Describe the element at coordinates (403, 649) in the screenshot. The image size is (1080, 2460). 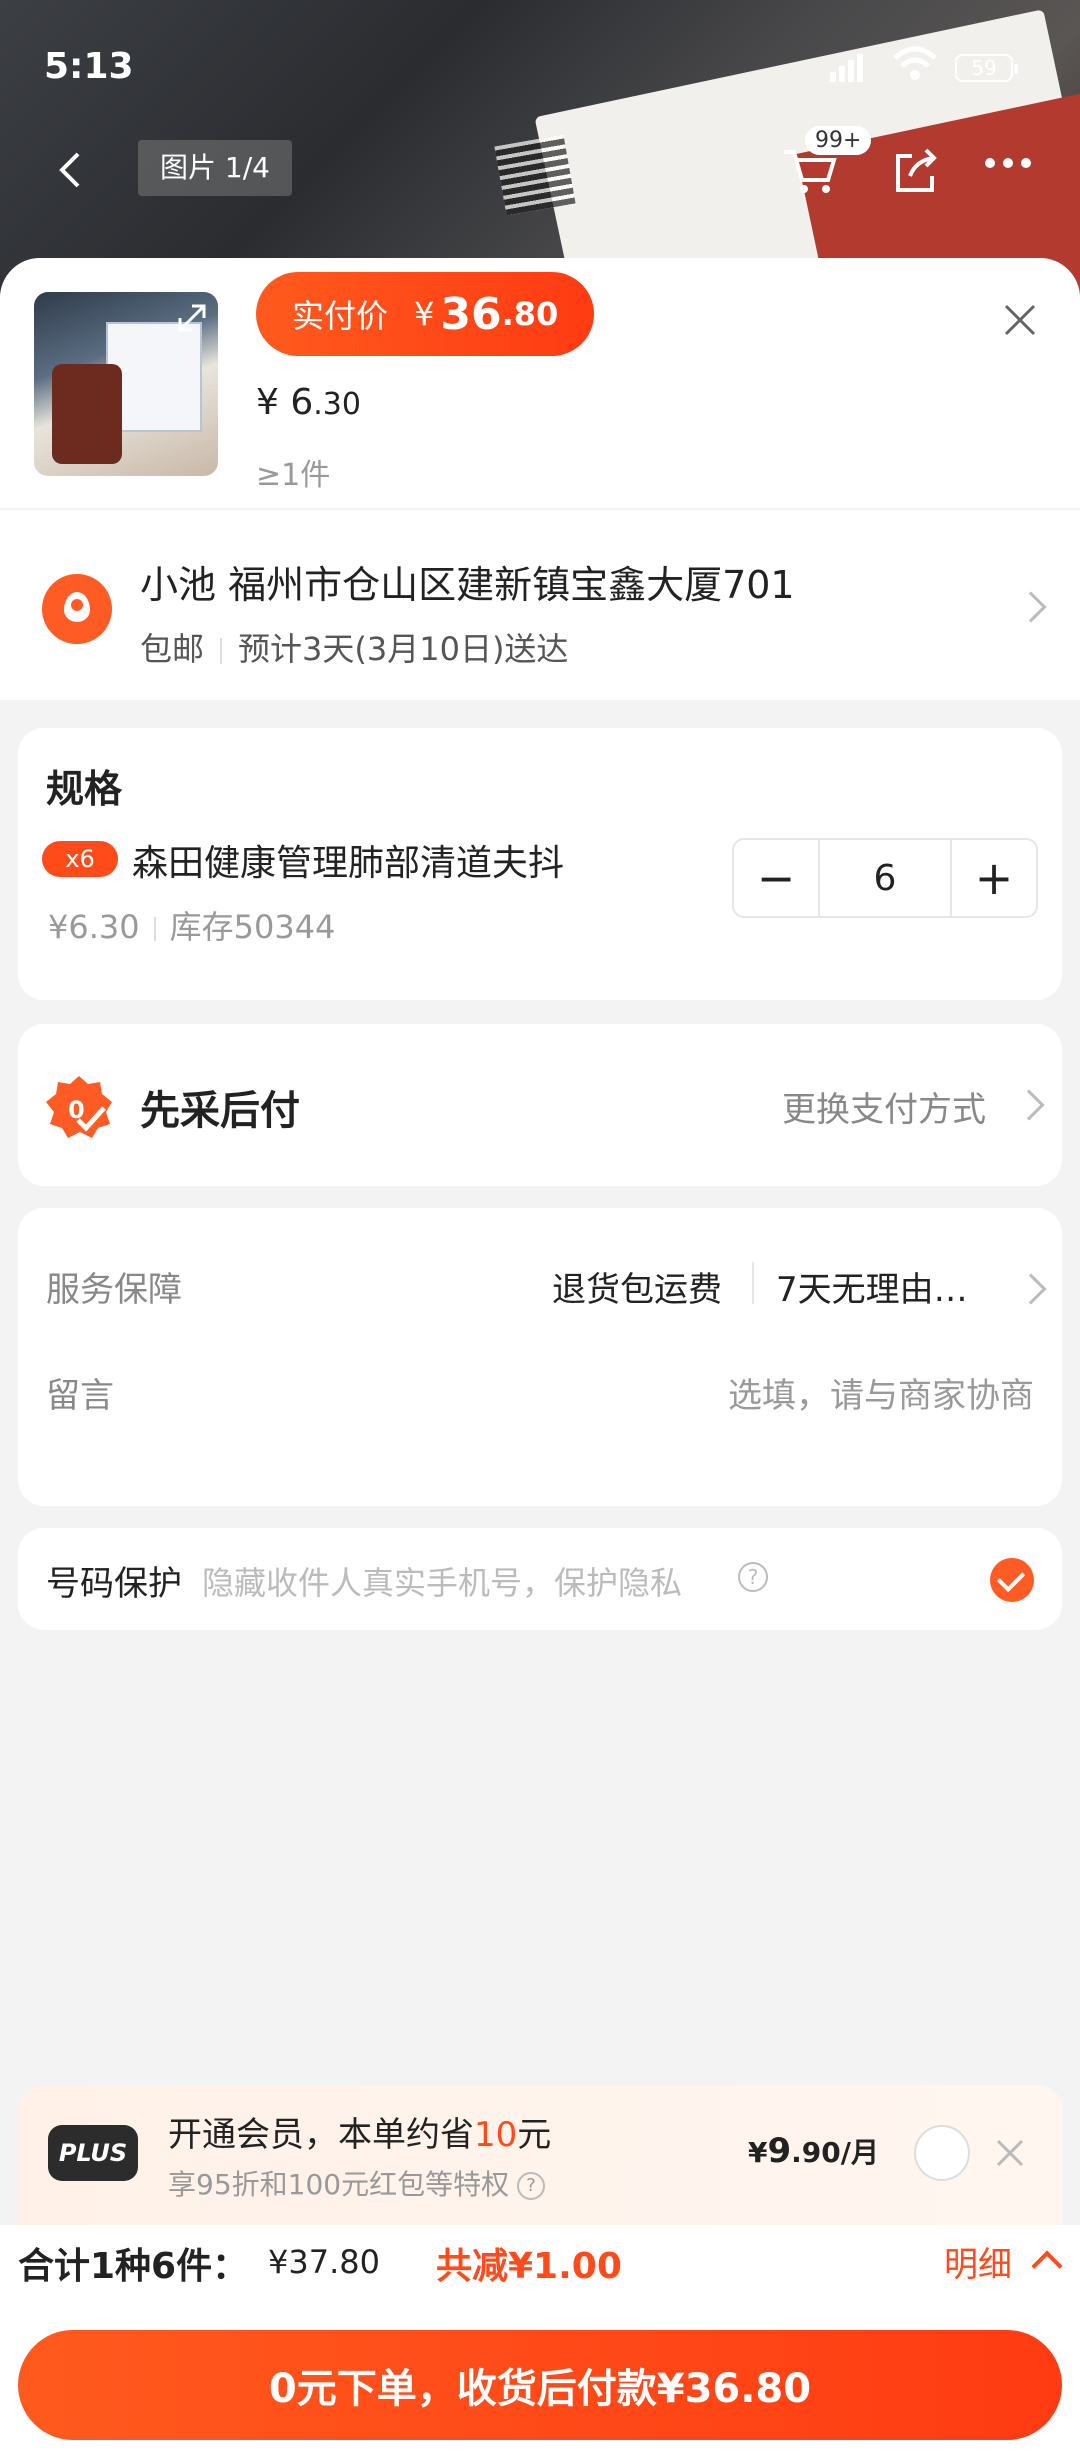
I see `delivery-eta: 预计3天(3月10日)送达` at that location.